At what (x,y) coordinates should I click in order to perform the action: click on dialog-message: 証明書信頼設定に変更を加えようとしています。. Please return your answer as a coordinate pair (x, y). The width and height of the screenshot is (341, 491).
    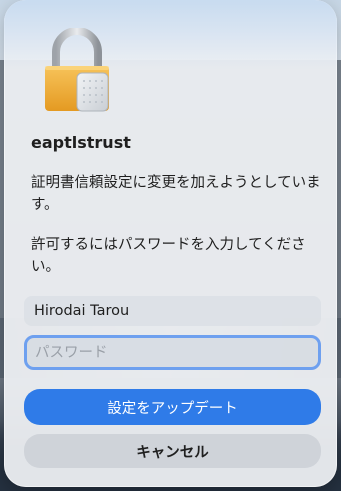
    Looking at the image, I should click on (176, 194).